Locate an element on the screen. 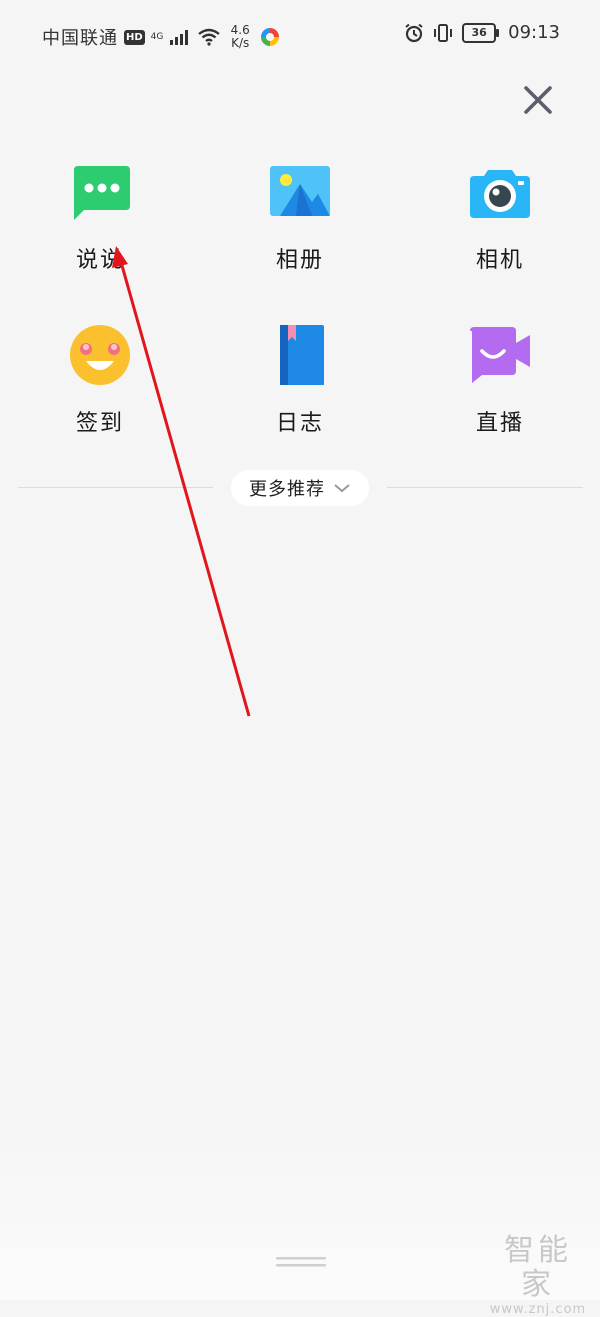 The height and width of the screenshot is (1317, 600). status-right: 36 09:13 is located at coordinates (482, 32).